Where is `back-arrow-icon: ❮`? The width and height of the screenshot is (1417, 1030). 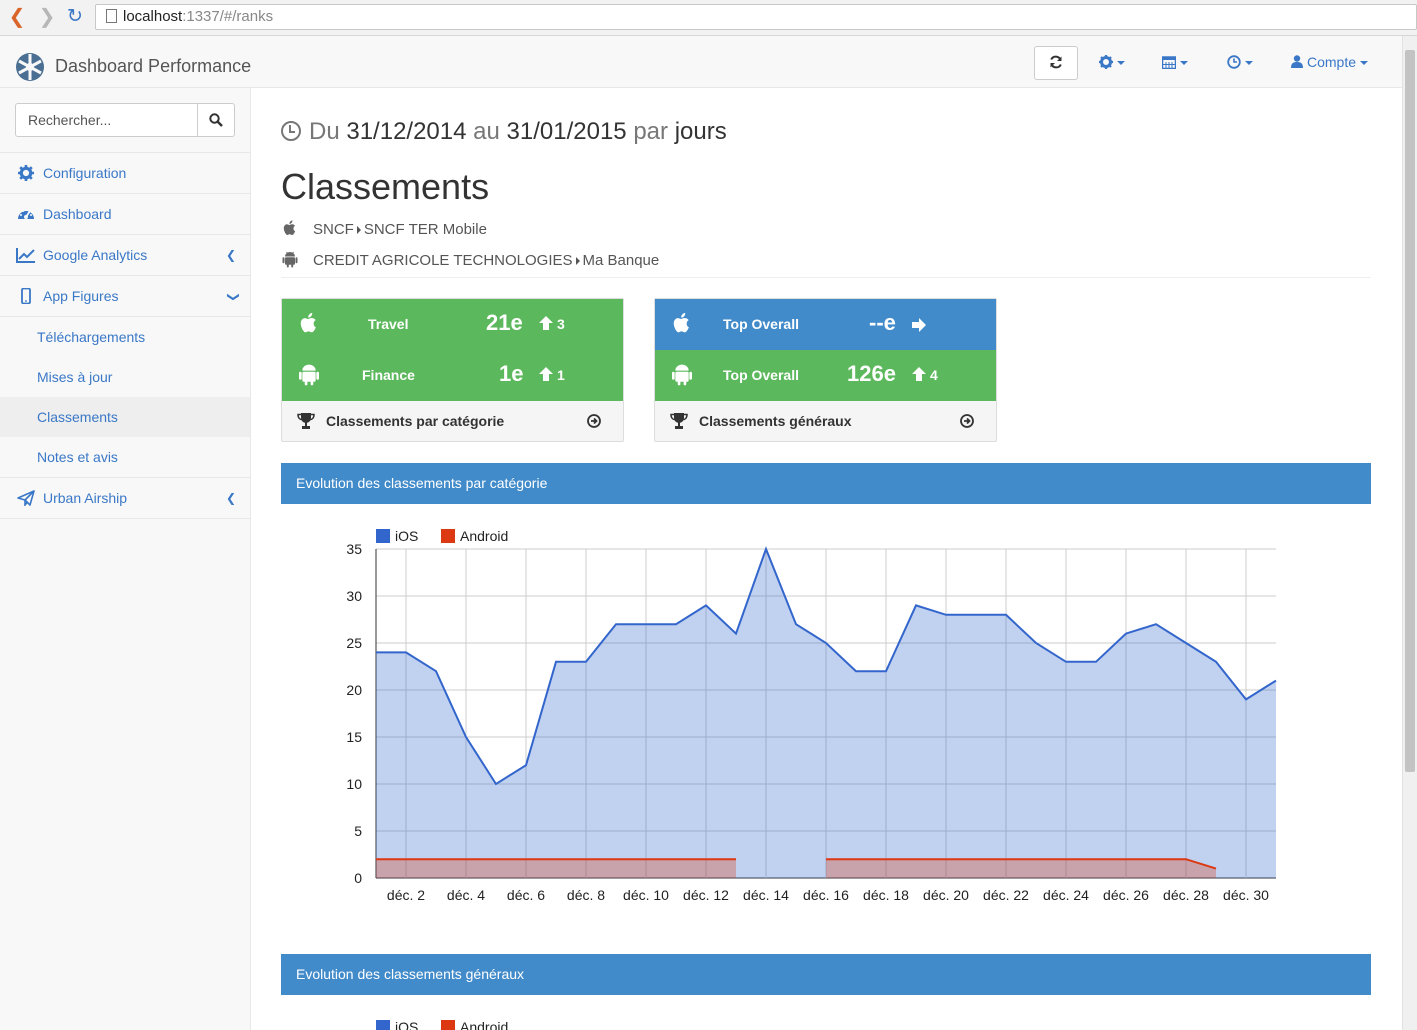
back-arrow-icon: ❮ is located at coordinates (17, 17).